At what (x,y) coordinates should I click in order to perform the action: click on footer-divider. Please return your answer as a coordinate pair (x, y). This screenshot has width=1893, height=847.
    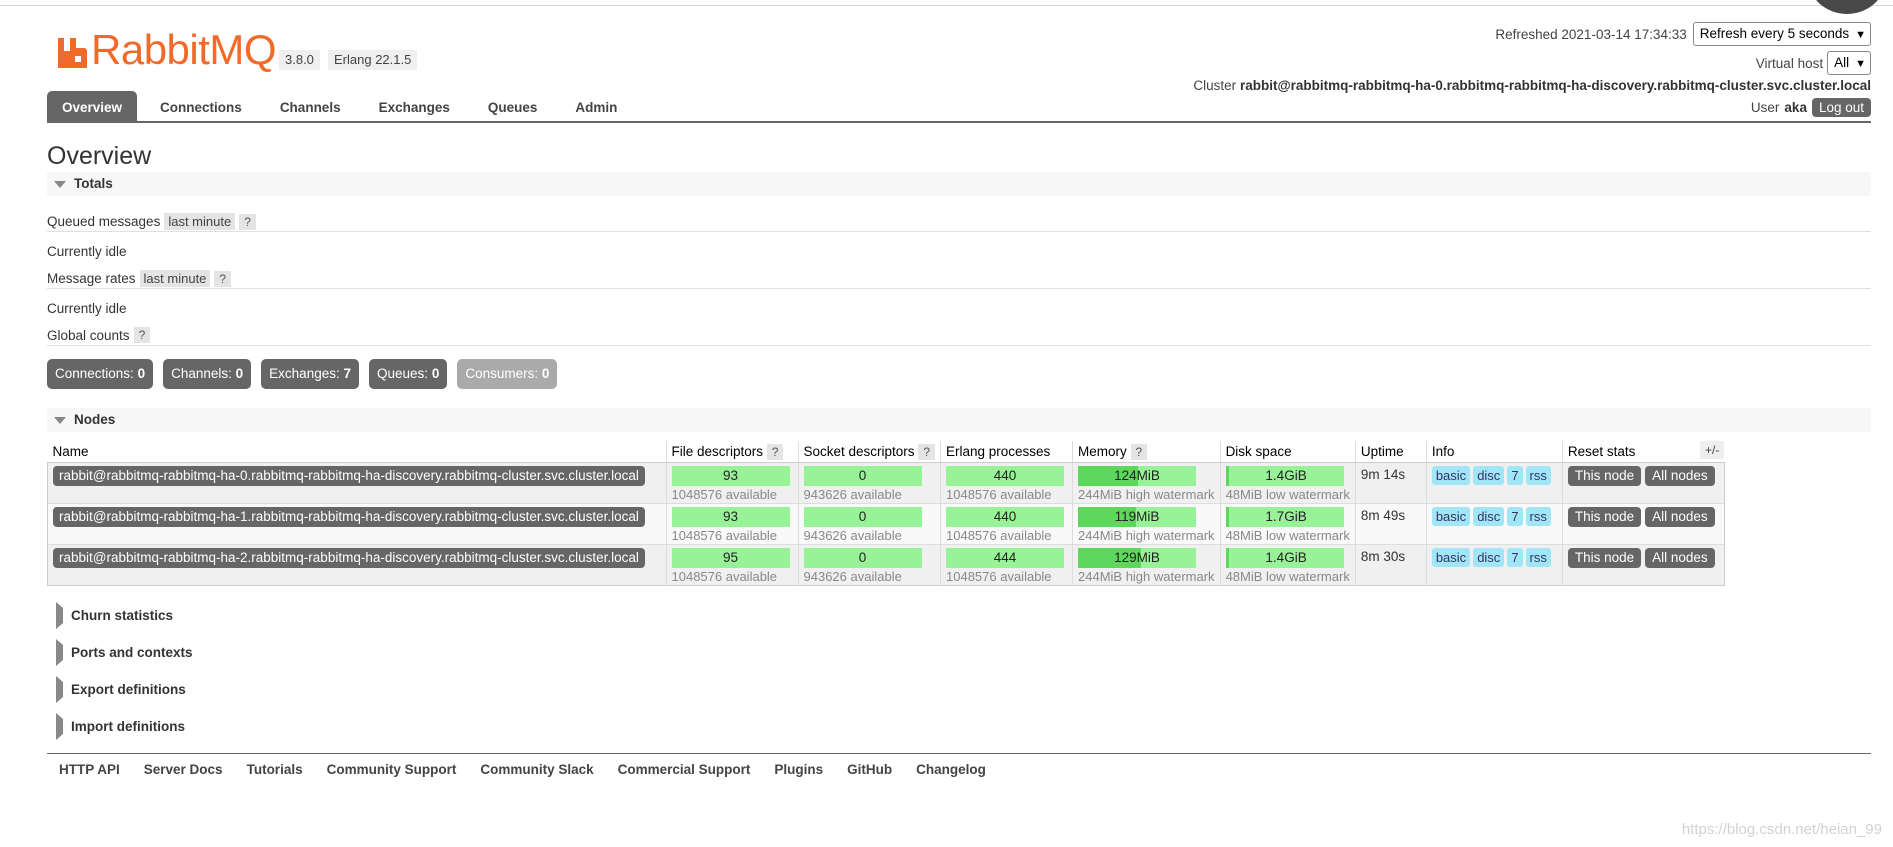
    Looking at the image, I should click on (959, 753).